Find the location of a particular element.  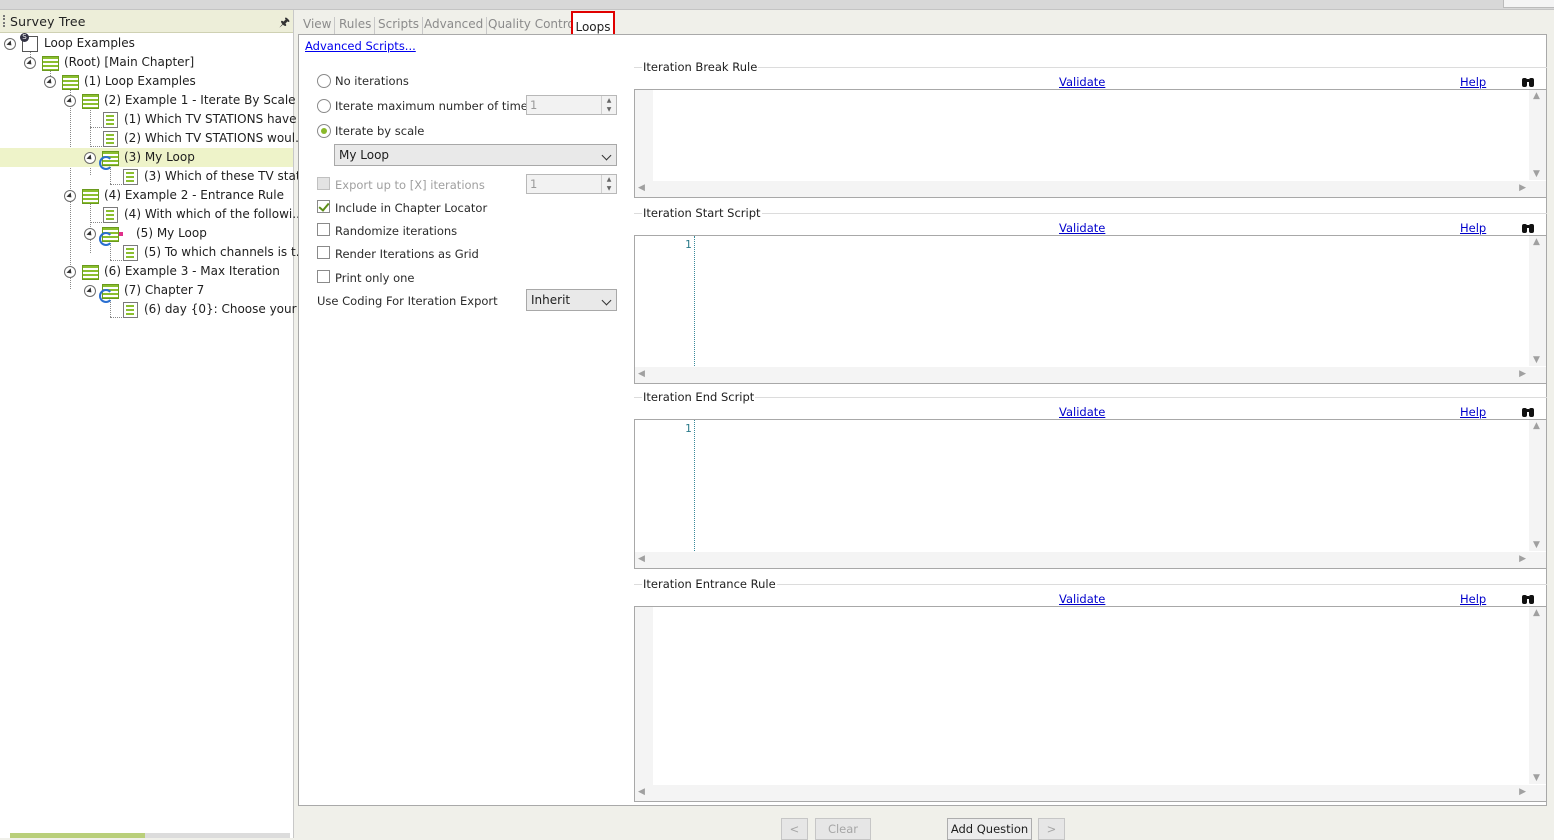

tree-node-chapter: (Root) [Main Chapter] is located at coordinates (146, 62).